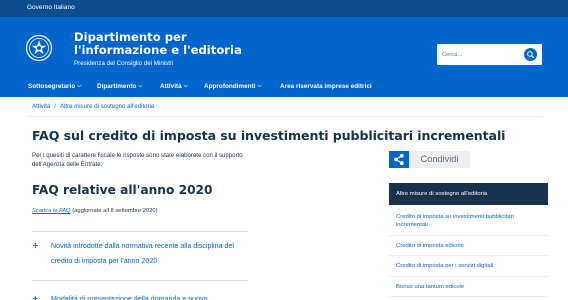  I want to click on nav-item-label: Area riservata imprese editrici, so click(326, 86).